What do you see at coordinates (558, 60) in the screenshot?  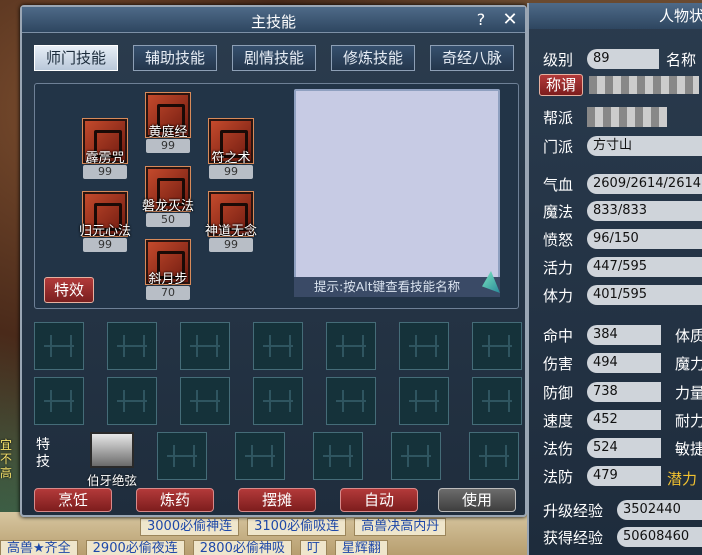 I see `level-label: 级别` at bounding box center [558, 60].